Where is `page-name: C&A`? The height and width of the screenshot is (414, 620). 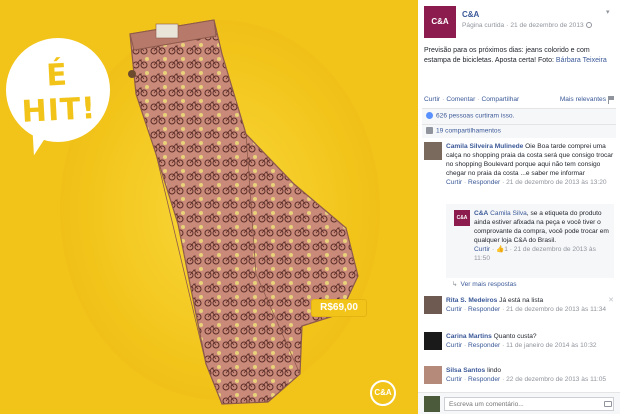 page-name: C&A is located at coordinates (470, 14).